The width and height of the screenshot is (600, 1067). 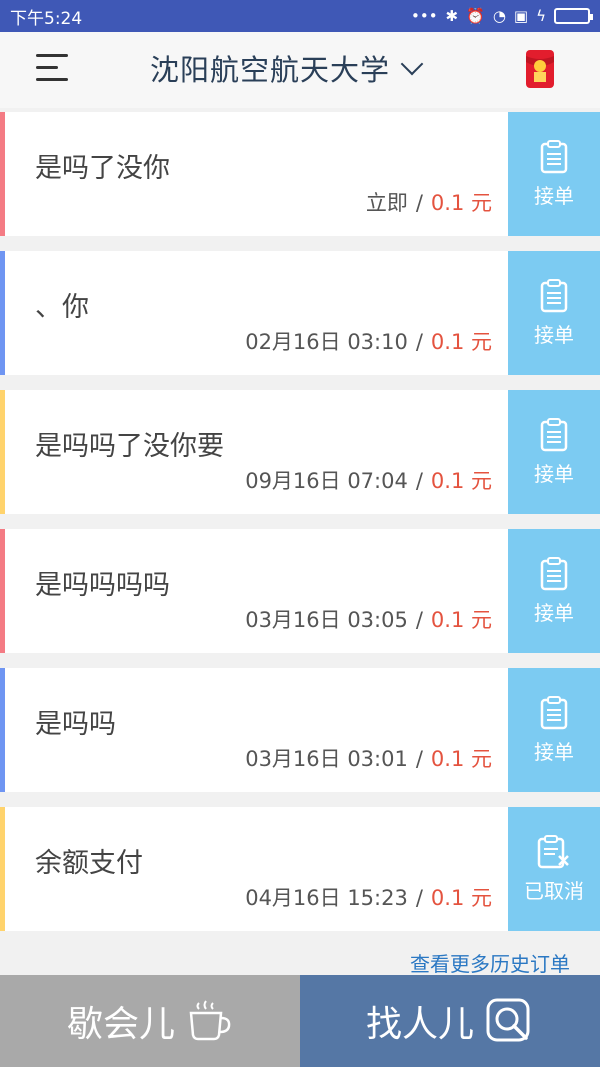 I want to click on charging-icon: ϟ, so click(x=541, y=16).